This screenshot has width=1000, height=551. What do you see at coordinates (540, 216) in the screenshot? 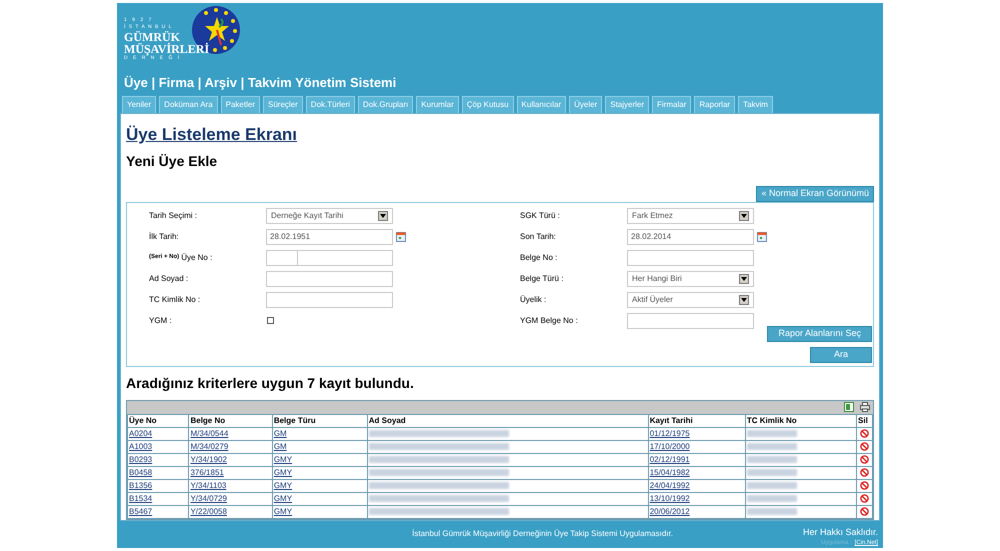
I see `field-label: SGK Türü :` at bounding box center [540, 216].